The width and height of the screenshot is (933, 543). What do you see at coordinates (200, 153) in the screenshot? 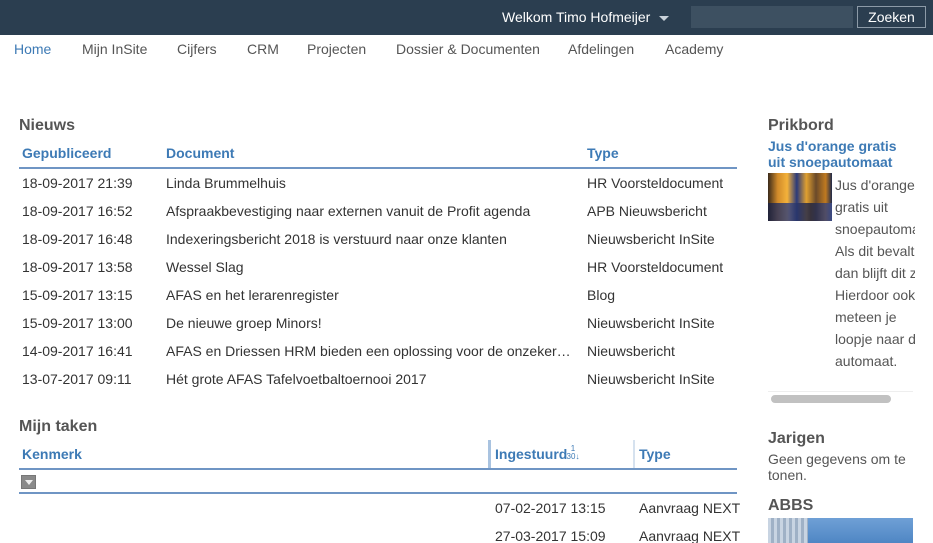
I see `col-document: Document` at bounding box center [200, 153].